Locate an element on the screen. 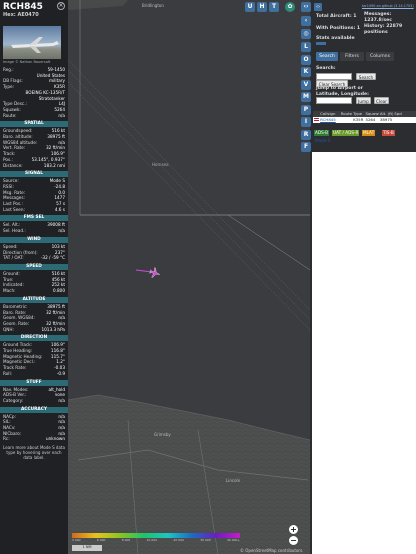 The width and height of the screenshot is (416, 554). info-value: unknown is located at coordinates (55, 439).